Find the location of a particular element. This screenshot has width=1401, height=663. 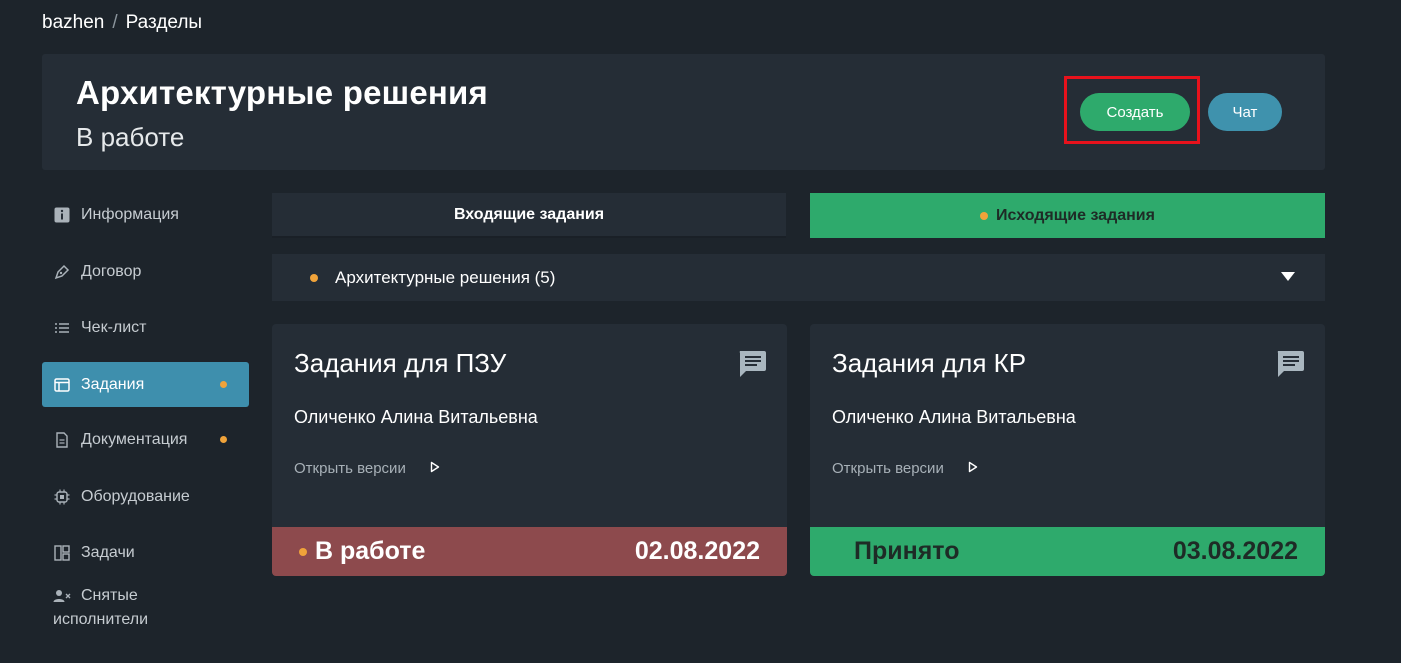

page-title: Архитектурные решения is located at coordinates (282, 92).